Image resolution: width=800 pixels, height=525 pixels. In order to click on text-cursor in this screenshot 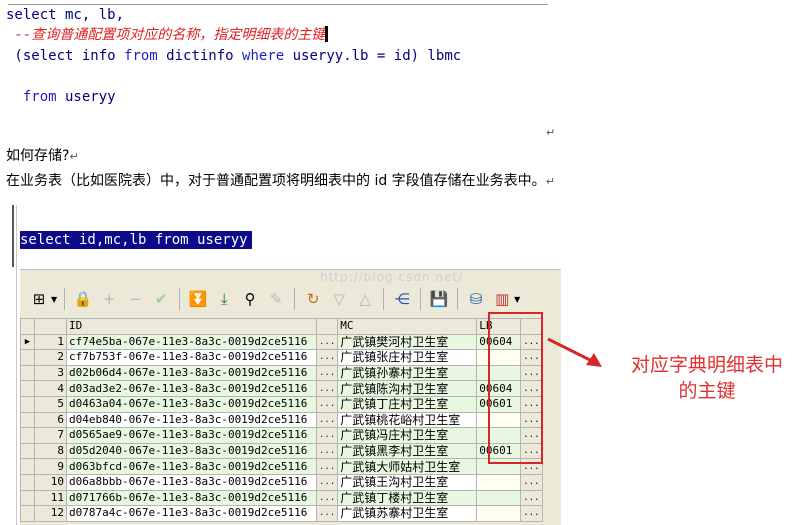, I will do `click(327, 34)`.